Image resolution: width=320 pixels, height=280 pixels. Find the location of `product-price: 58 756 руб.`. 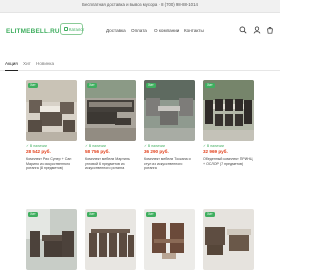

product-price: 58 756 руб. is located at coordinates (97, 151).